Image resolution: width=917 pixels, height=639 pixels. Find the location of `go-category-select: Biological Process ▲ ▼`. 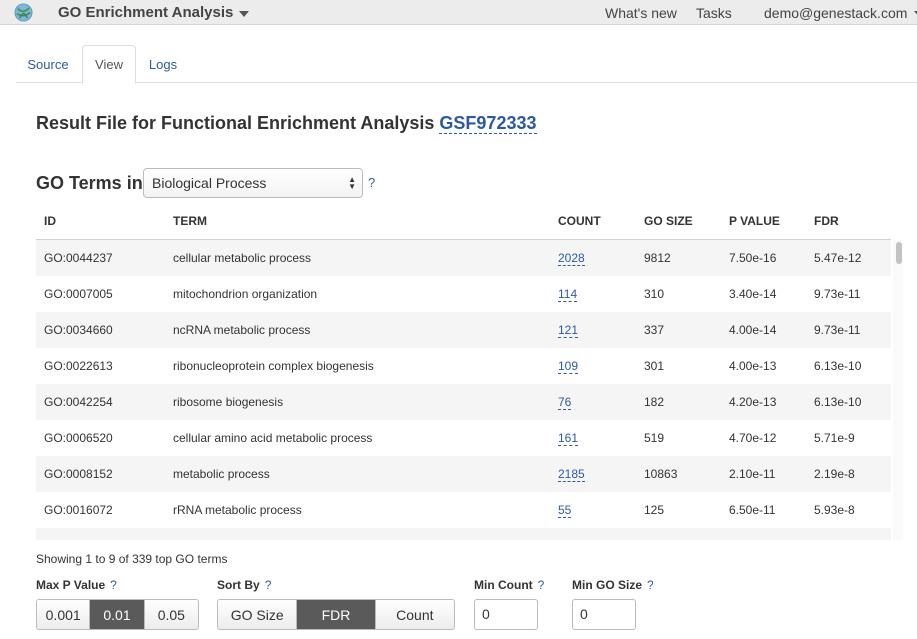

go-category-select: Biological Process ▲ ▼ is located at coordinates (253, 183).